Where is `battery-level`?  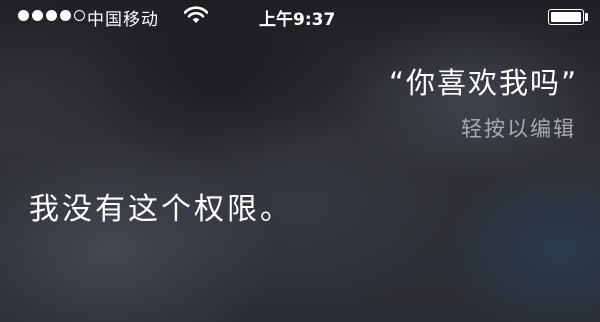
battery-level is located at coordinates (566, 17).